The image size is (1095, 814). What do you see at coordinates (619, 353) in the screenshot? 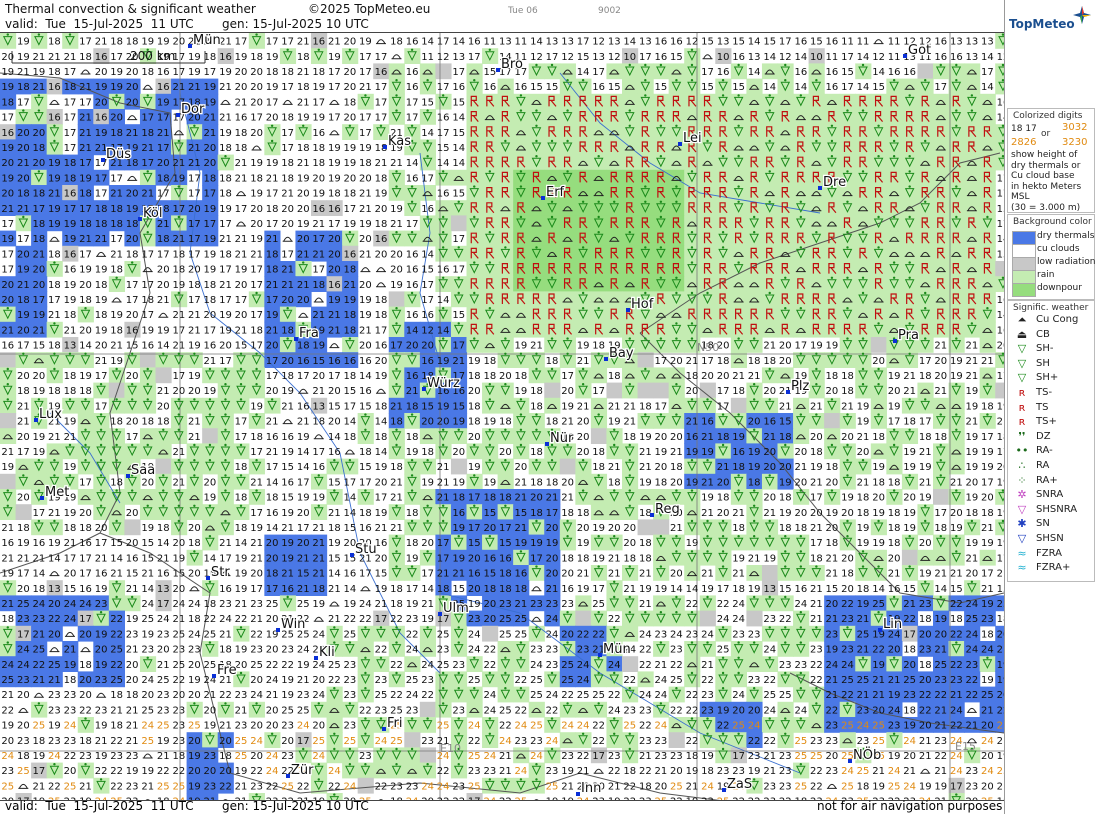
I see `city-marker: Bay` at bounding box center [619, 353].